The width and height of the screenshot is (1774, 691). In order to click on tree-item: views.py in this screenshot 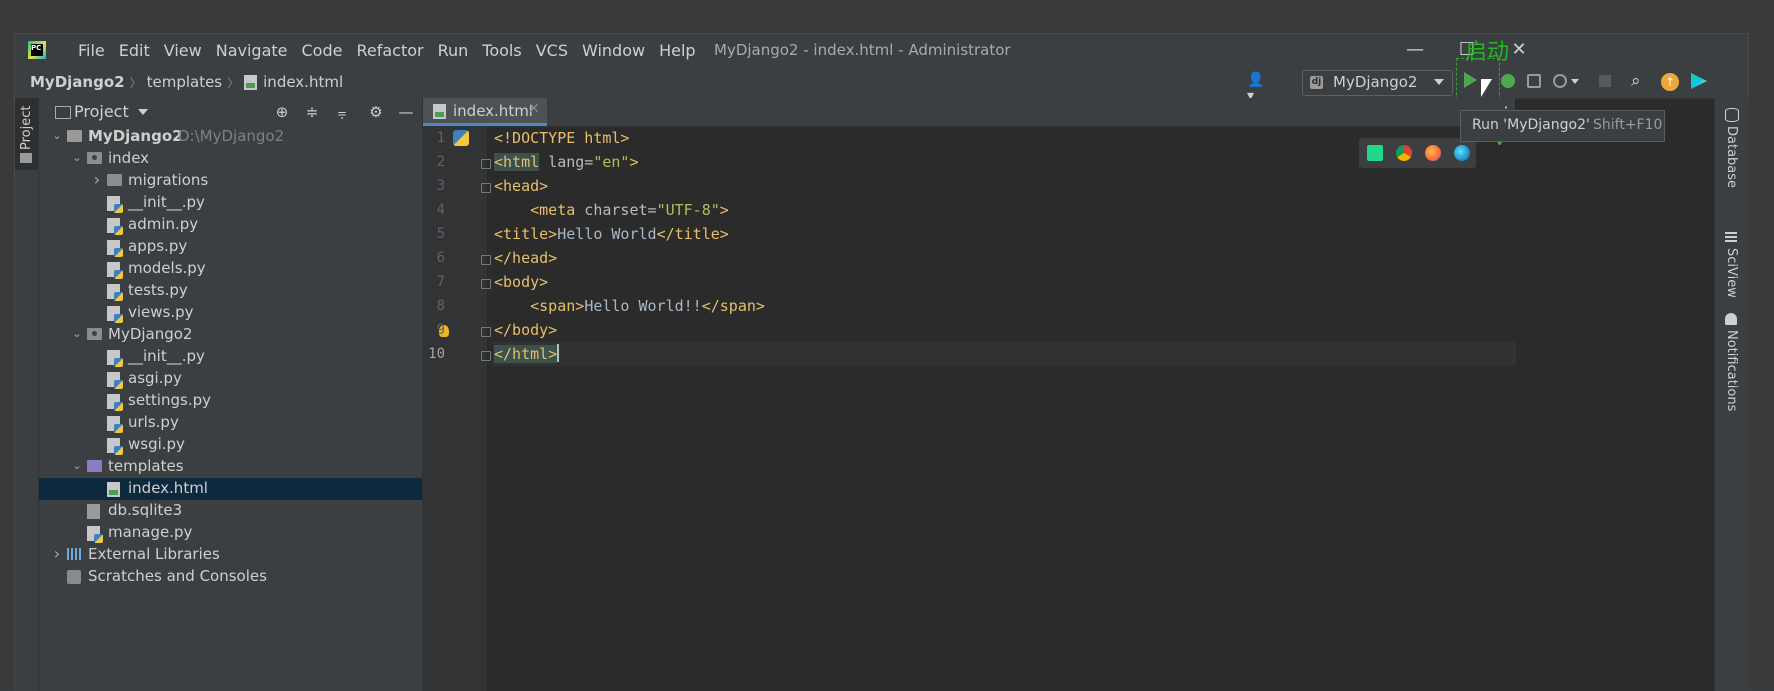, I will do `click(230, 313)`.